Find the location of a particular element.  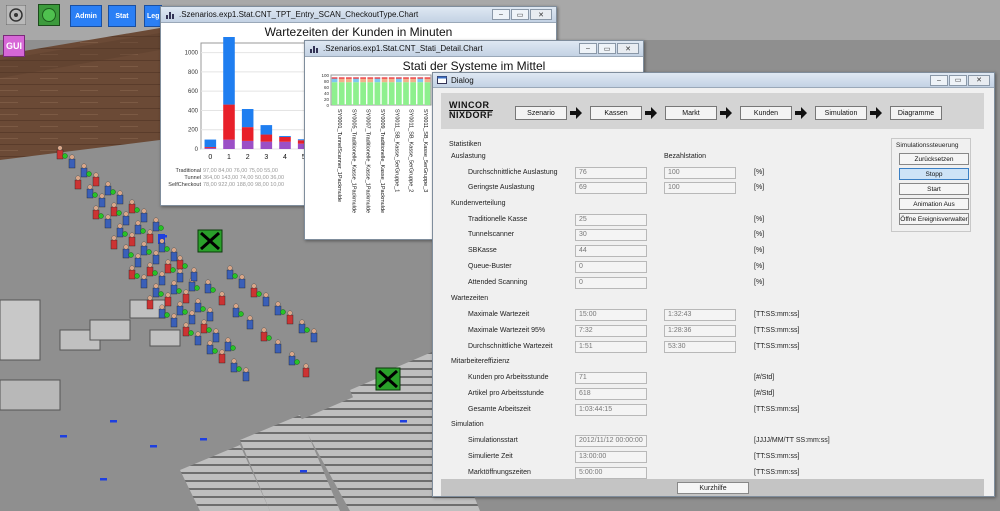

simulationsstart-field: 2012/11/12 00:00:00 is located at coordinates (611, 441).